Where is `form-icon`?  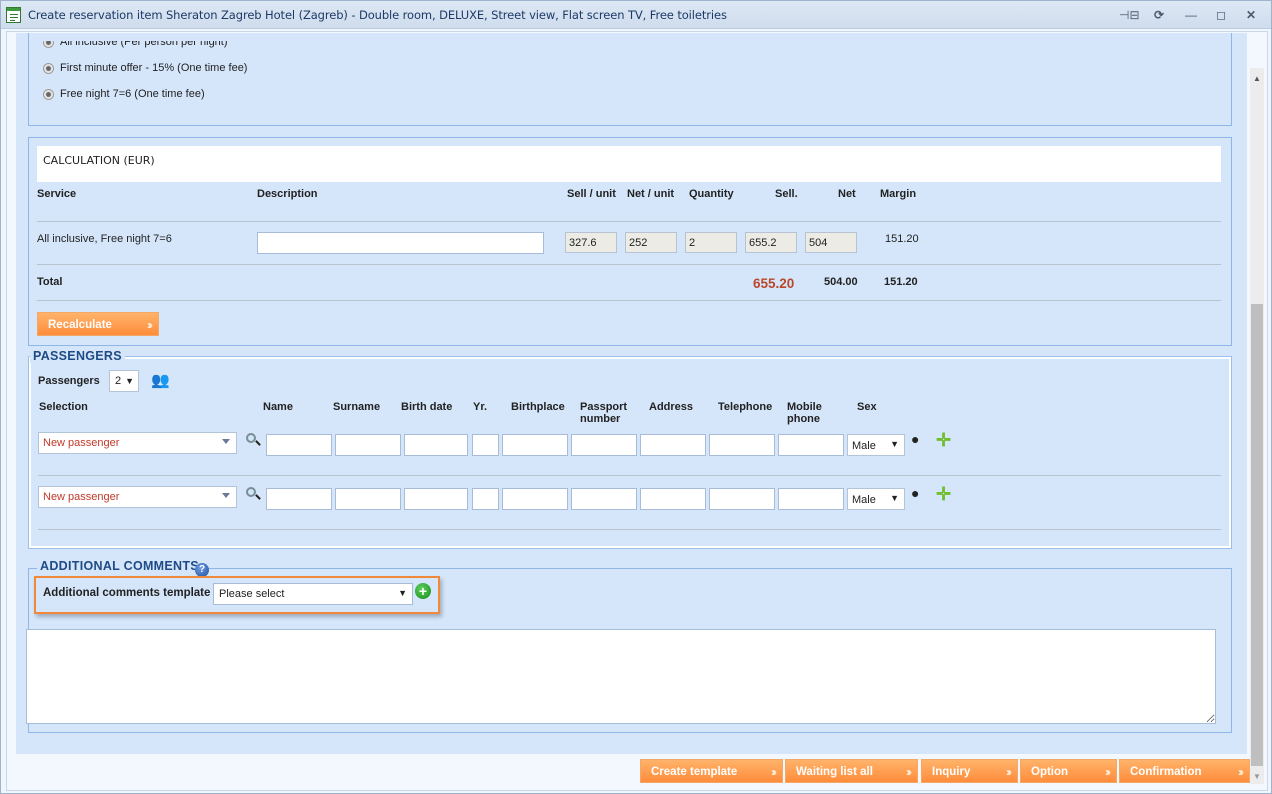
form-icon is located at coordinates (13, 15).